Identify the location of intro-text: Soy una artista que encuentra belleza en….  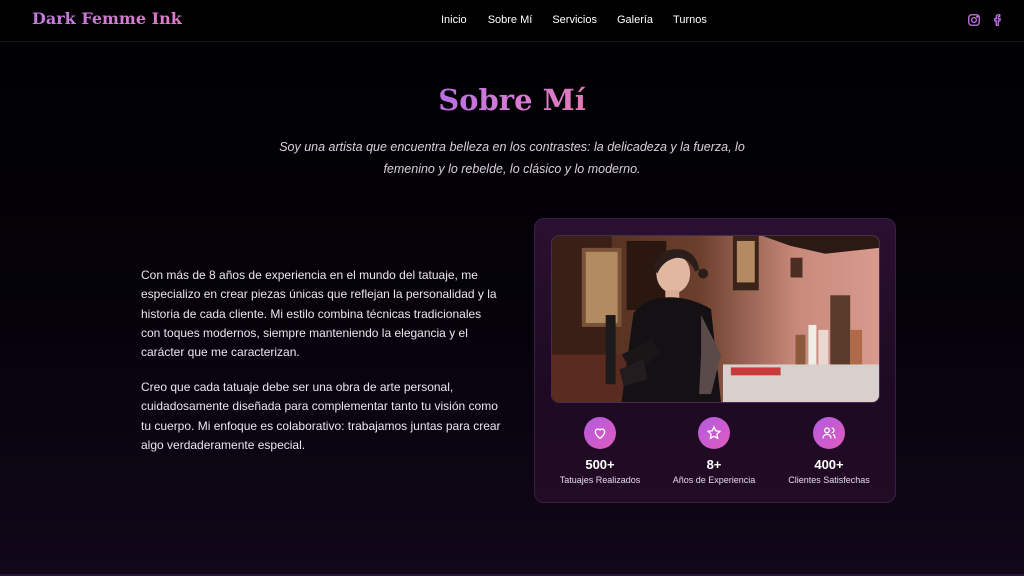
(512, 158).